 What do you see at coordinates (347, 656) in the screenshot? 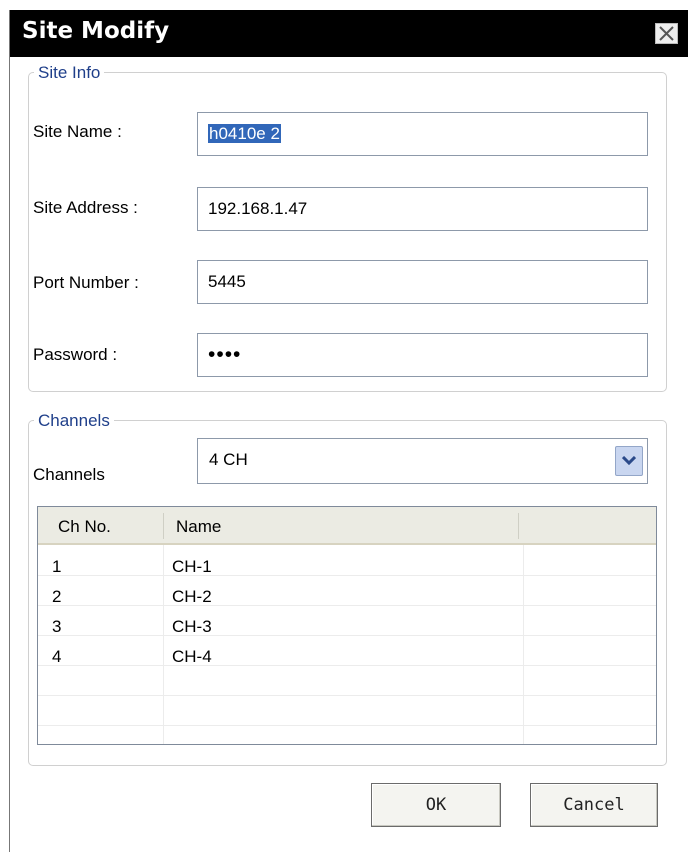
I see `table-row: 4 CH-4` at bounding box center [347, 656].